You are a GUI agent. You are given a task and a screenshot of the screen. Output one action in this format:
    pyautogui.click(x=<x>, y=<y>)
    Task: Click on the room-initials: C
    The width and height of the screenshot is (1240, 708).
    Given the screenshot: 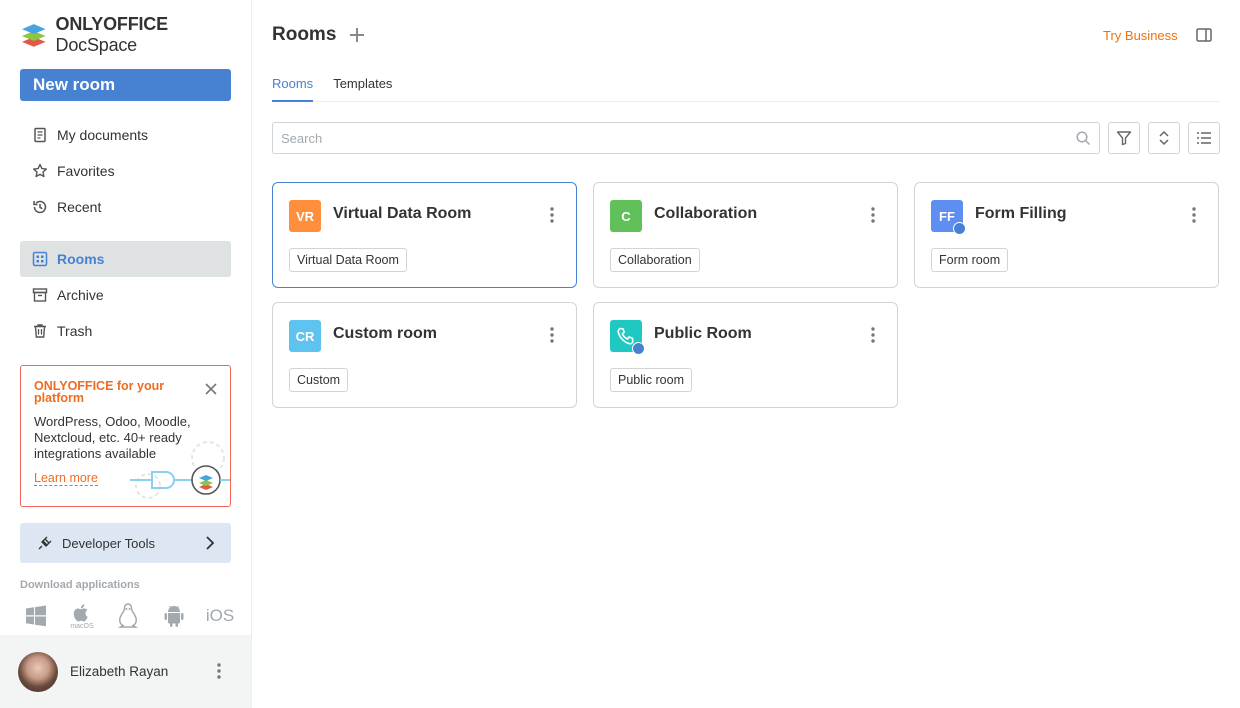 What is the action you would take?
    pyautogui.click(x=626, y=216)
    